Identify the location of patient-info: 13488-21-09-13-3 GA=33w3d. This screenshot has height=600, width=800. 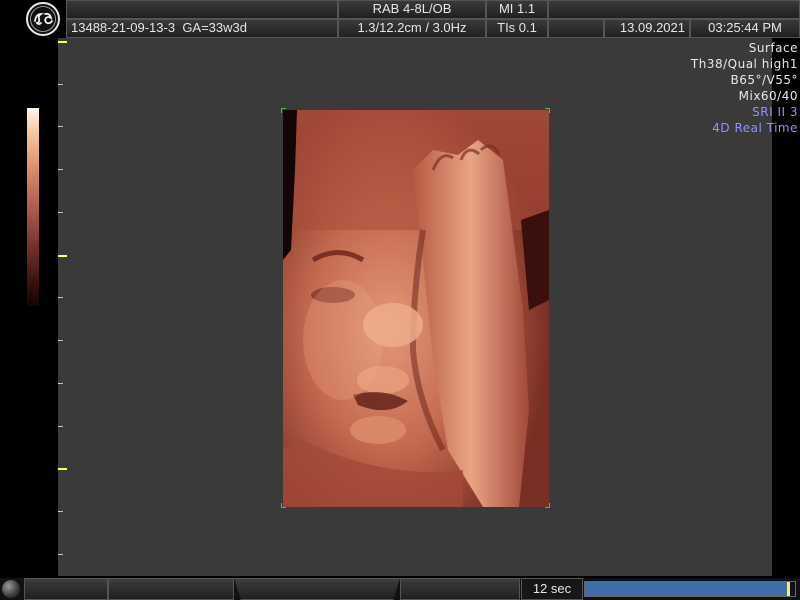
(202, 28).